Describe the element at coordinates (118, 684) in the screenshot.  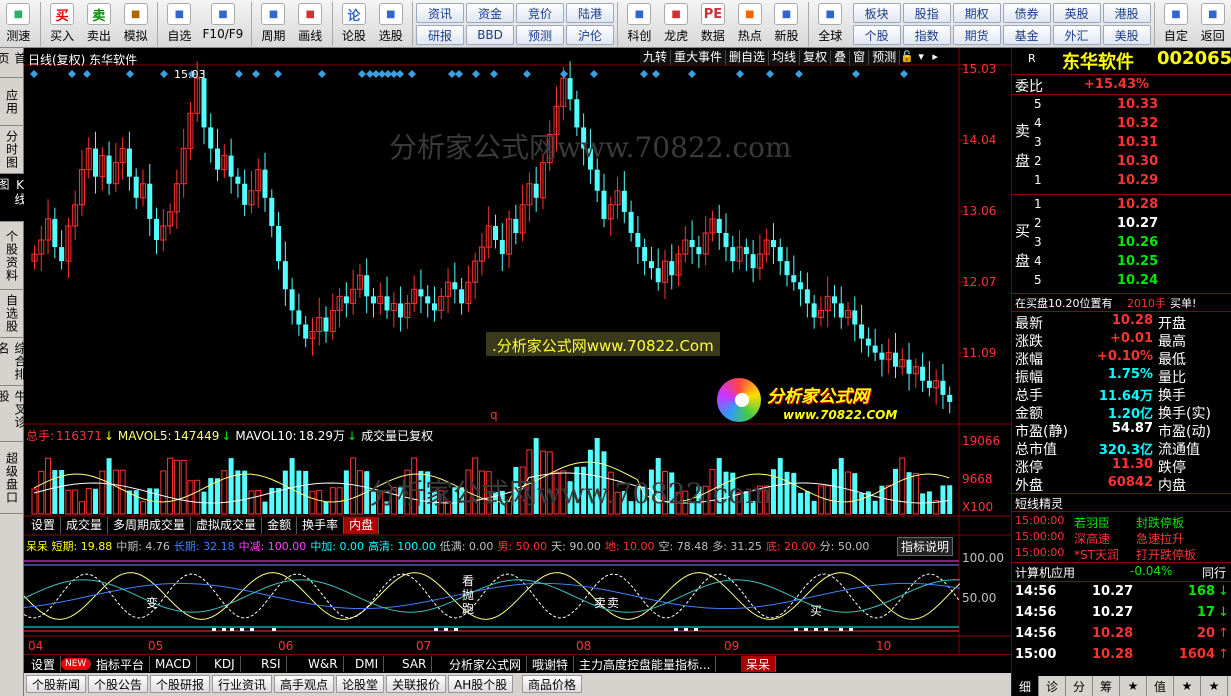
I see `info-tab-个股公告: 个股公告` at that location.